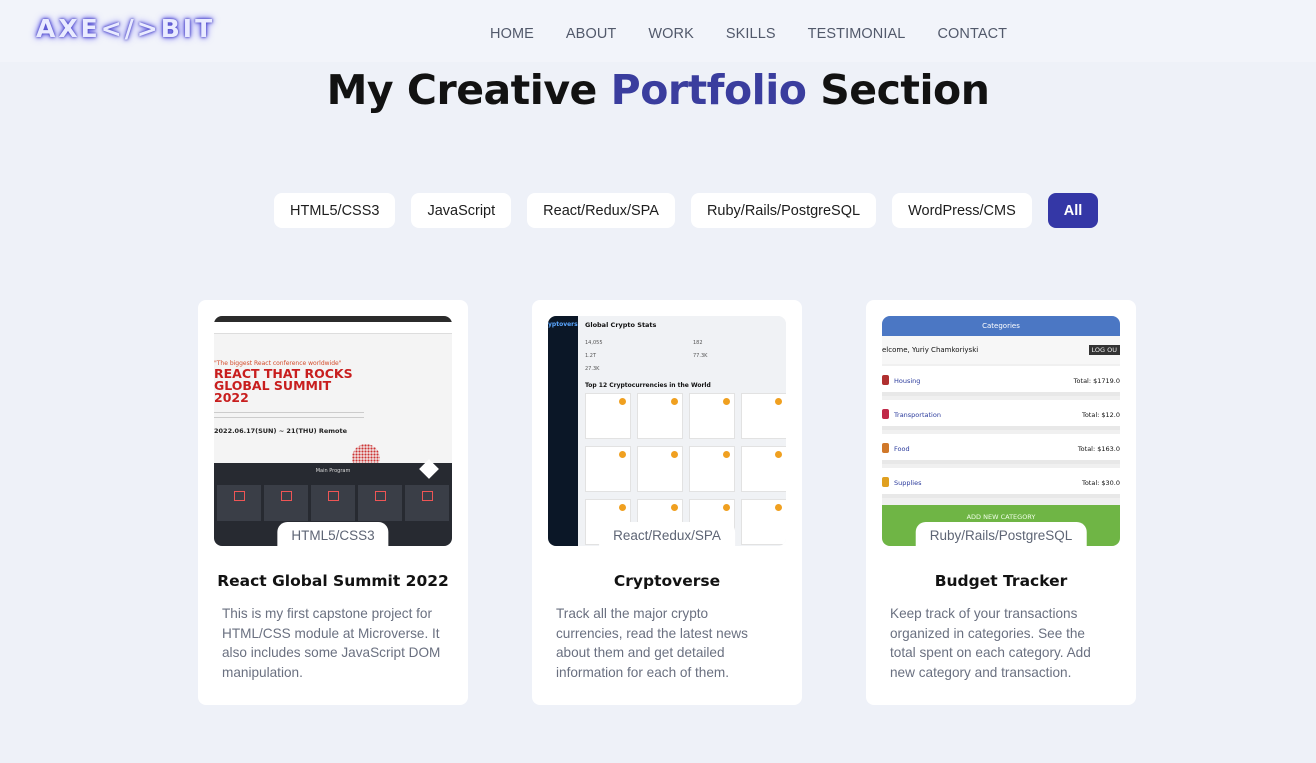  What do you see at coordinates (648, 385) in the screenshot?
I see `thumb-subheading: Top 12 Cryptocurrencies in the World` at bounding box center [648, 385].